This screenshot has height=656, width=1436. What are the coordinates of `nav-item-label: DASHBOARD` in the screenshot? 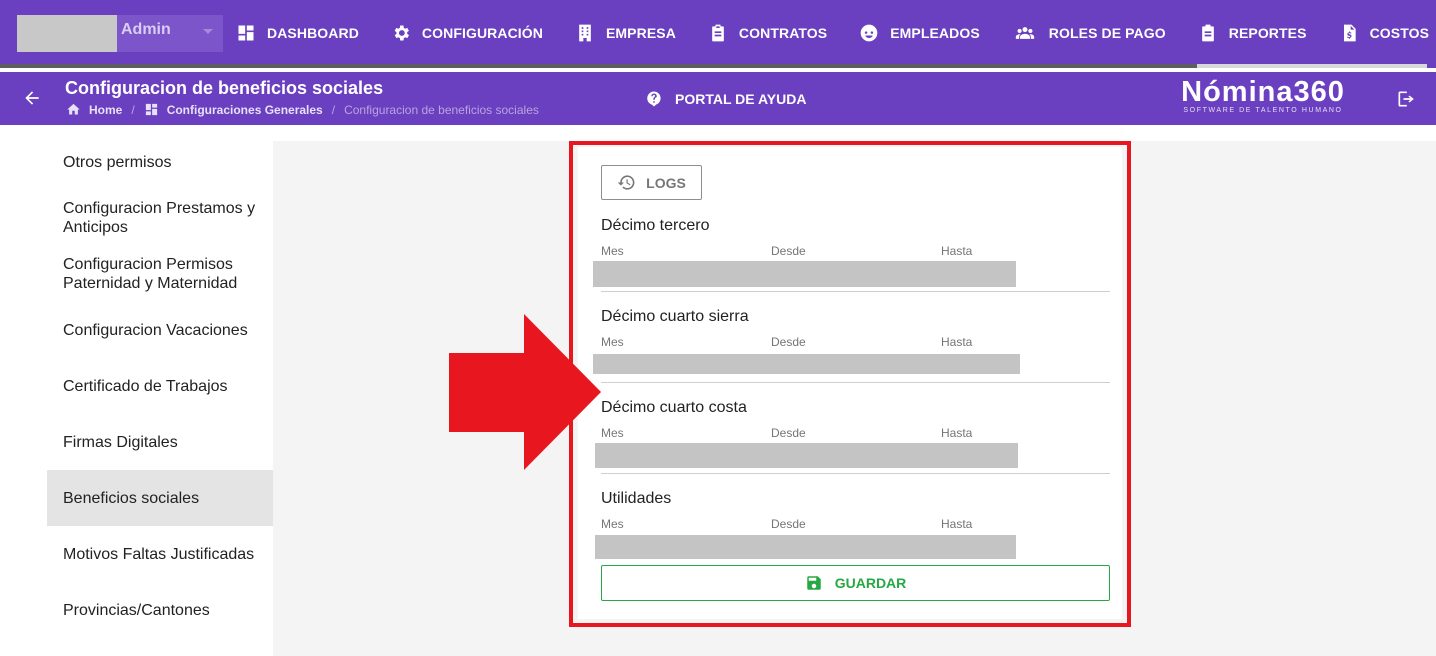 It's located at (313, 33).